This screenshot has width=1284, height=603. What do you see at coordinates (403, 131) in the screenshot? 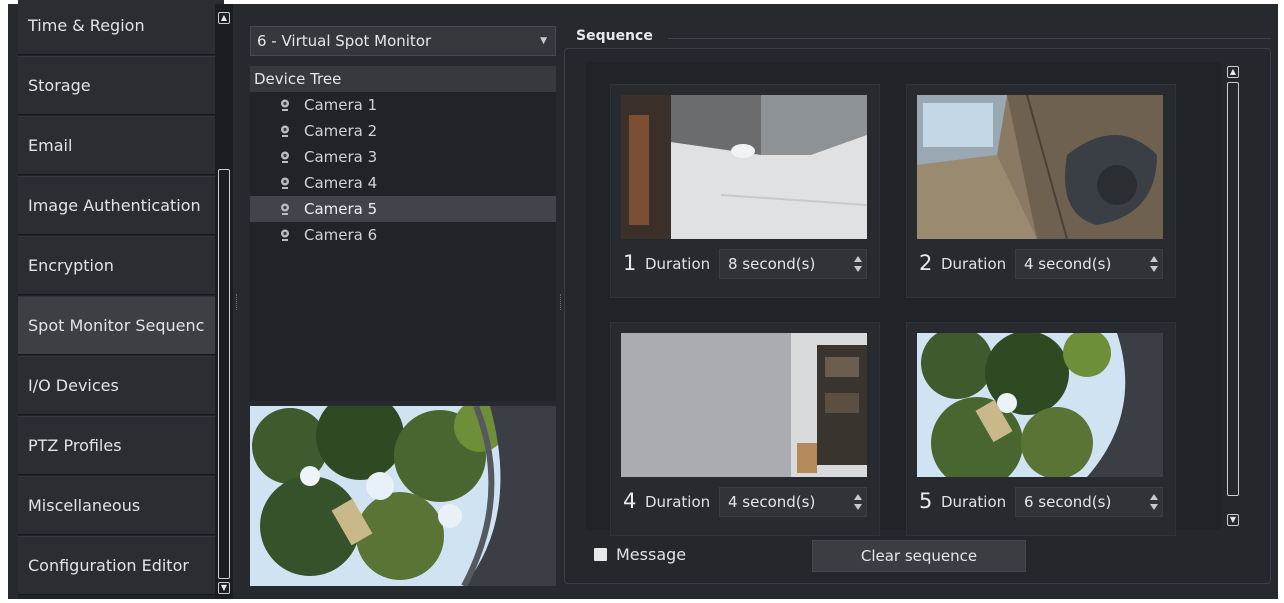
I see `tree-item-camera-2: Camera 2` at bounding box center [403, 131].